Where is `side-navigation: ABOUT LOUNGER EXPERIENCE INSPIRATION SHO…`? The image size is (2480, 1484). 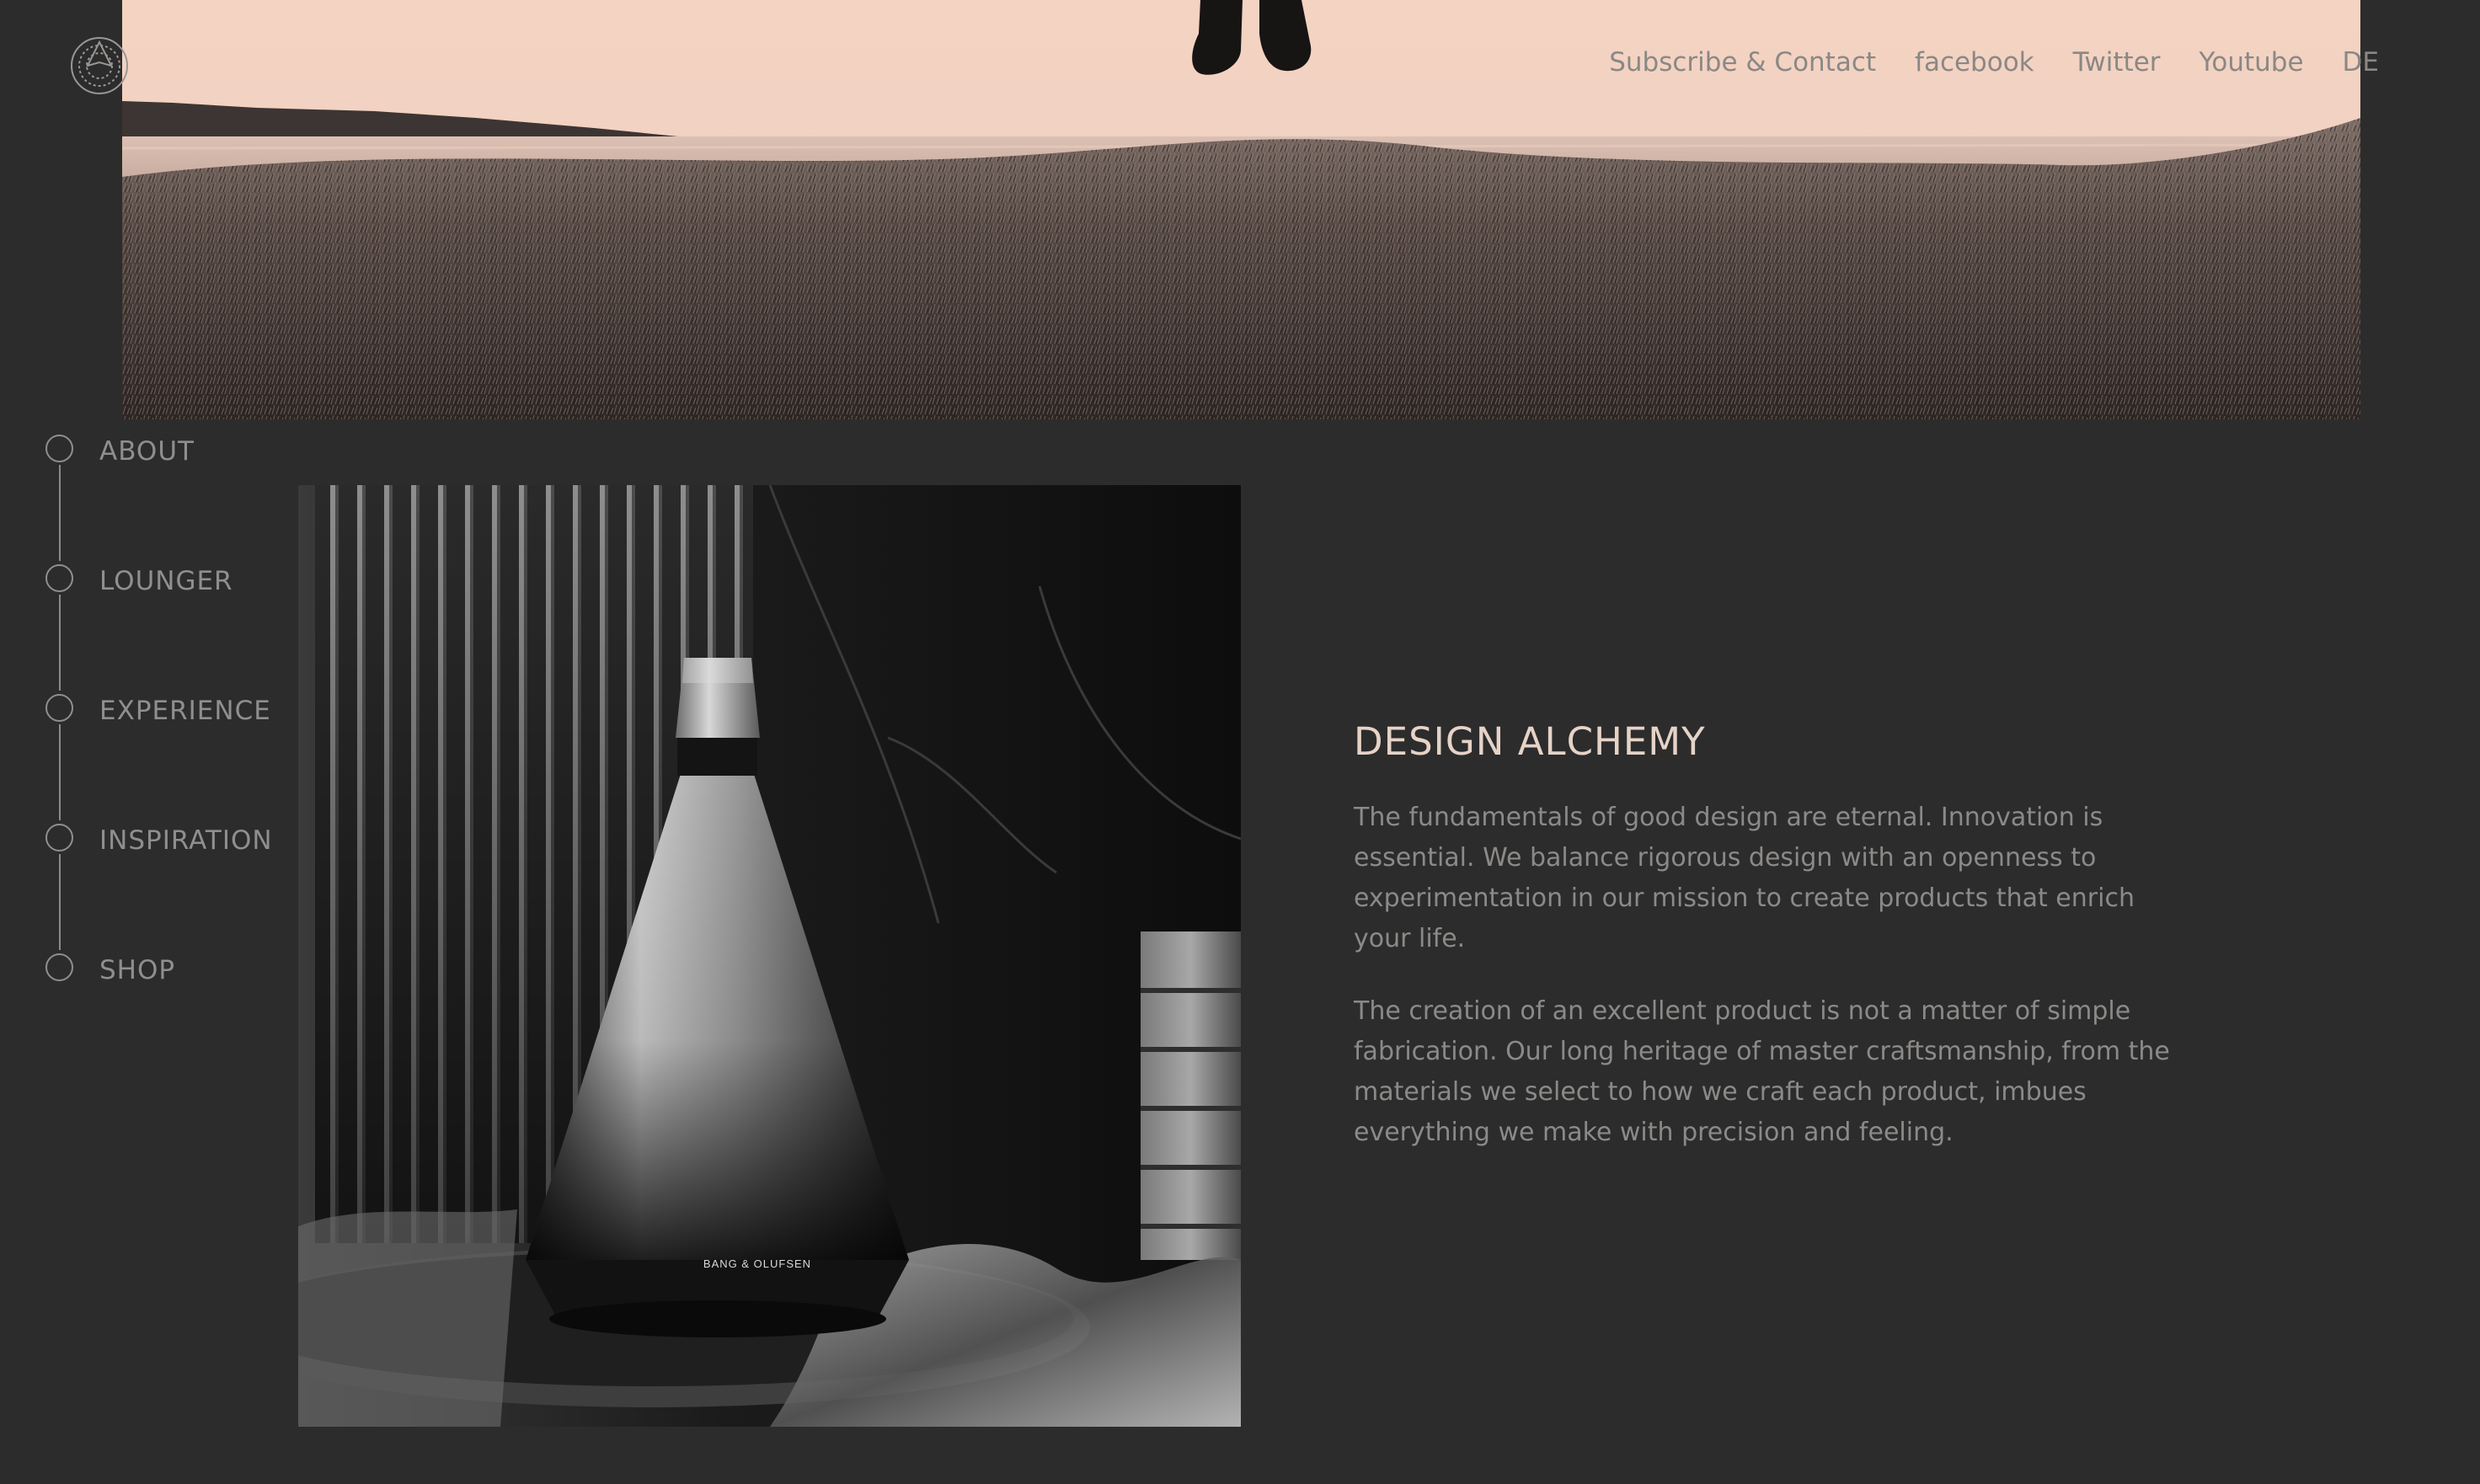
side-navigation: ABOUT LOUNGER EXPERIENCE INSPIRATION SHO… is located at coordinates (171, 757).